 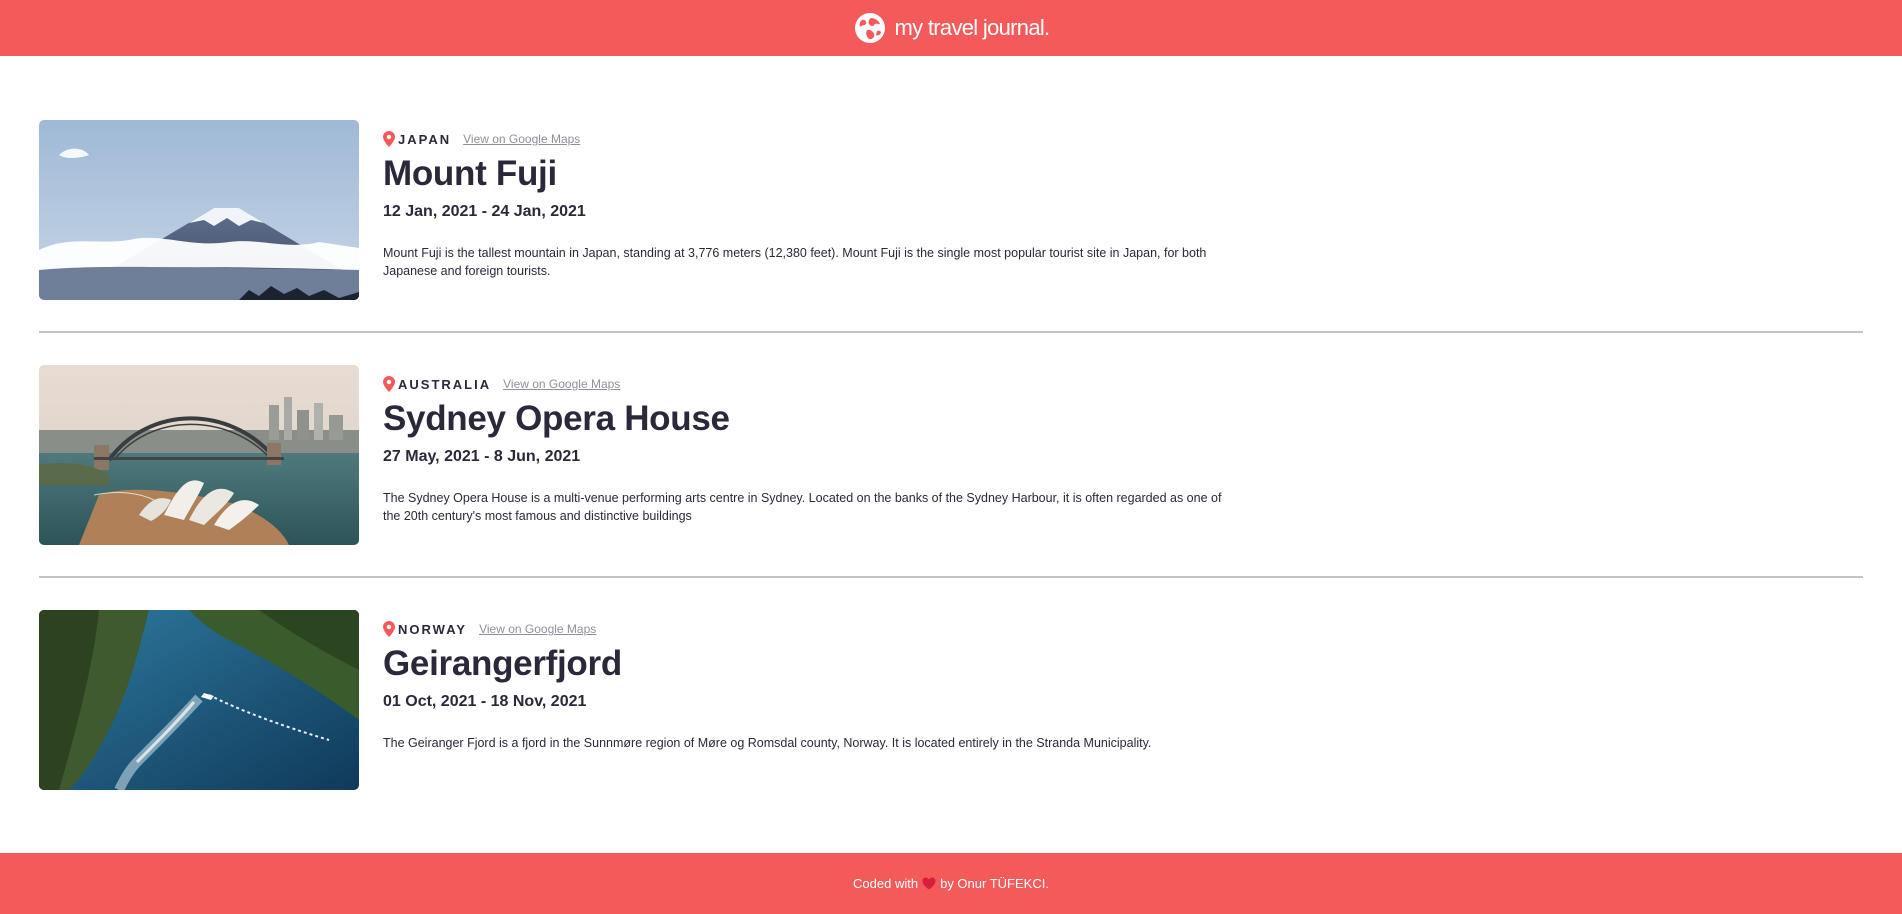 I want to click on top-bar: my travel journal., so click(x=951, y=28).